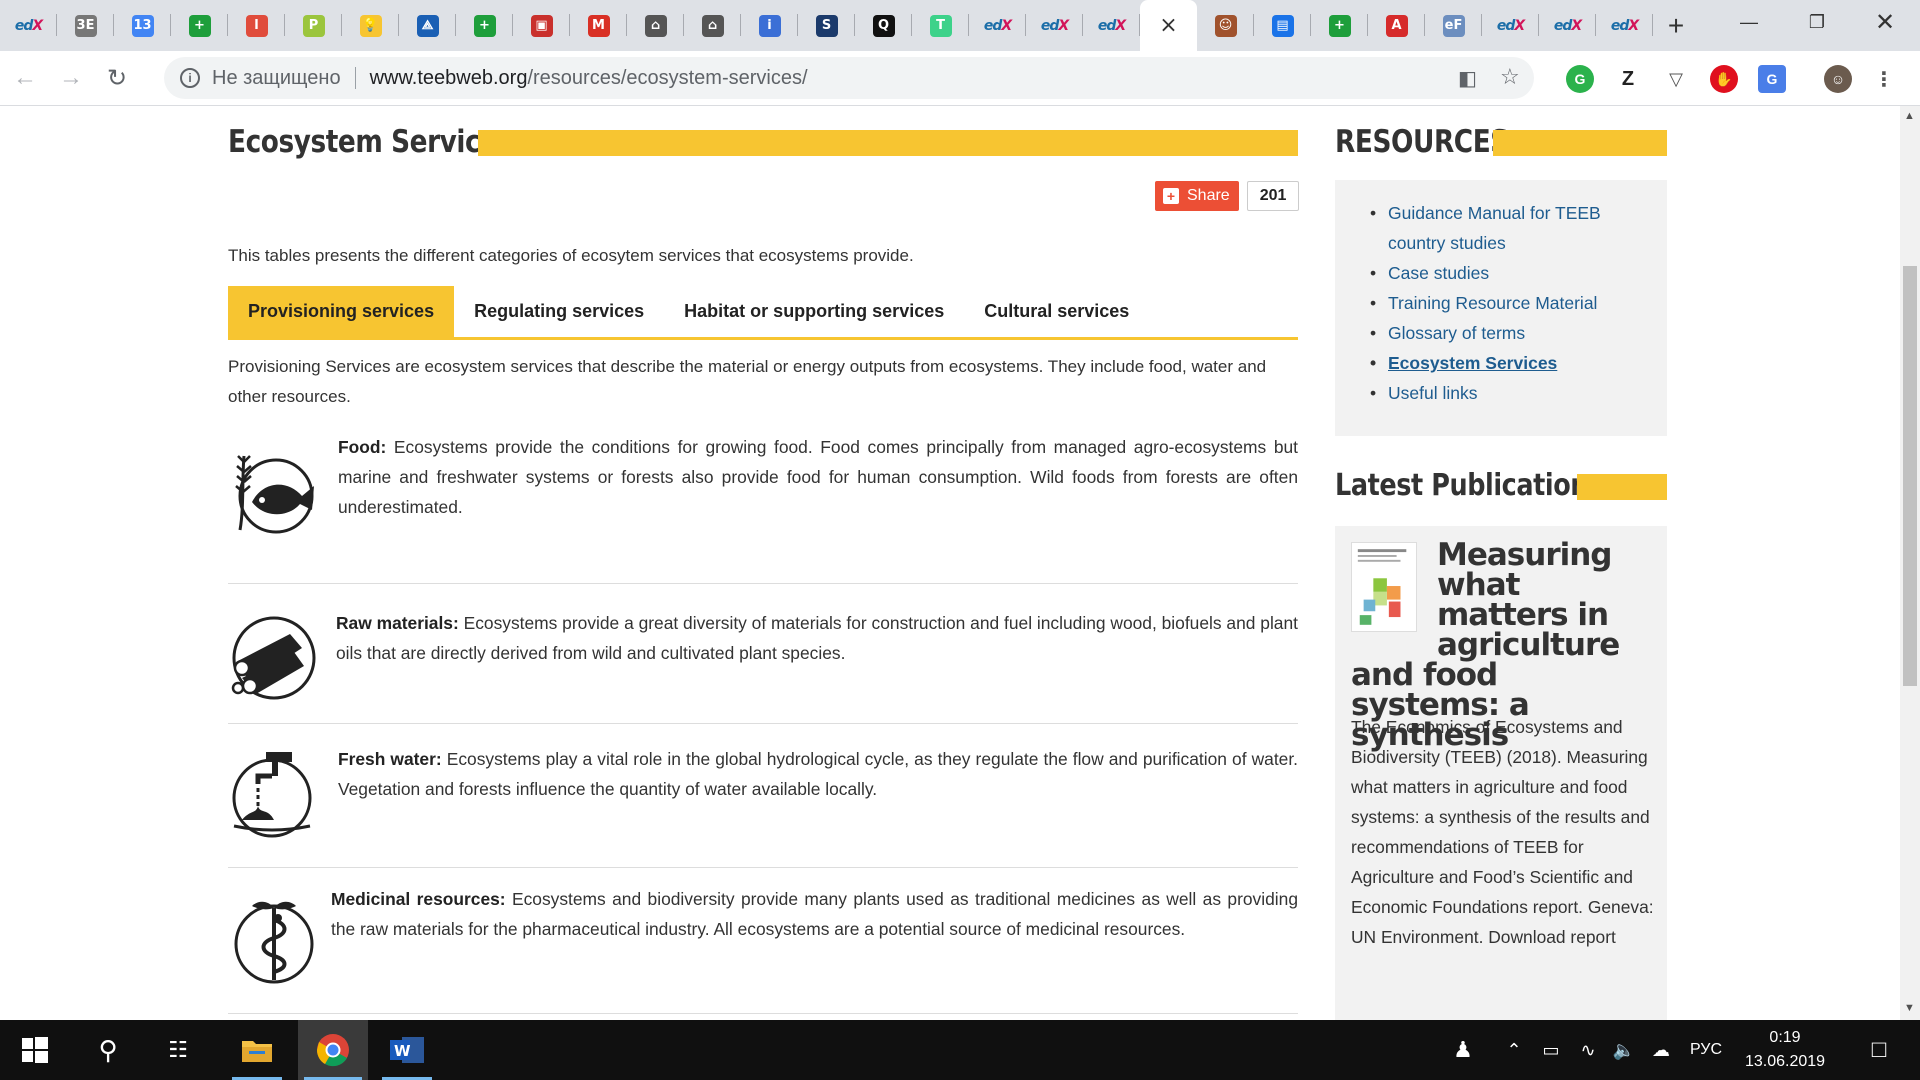 The width and height of the screenshot is (1920, 1080). I want to click on translate-icon: ◧, so click(1467, 78).